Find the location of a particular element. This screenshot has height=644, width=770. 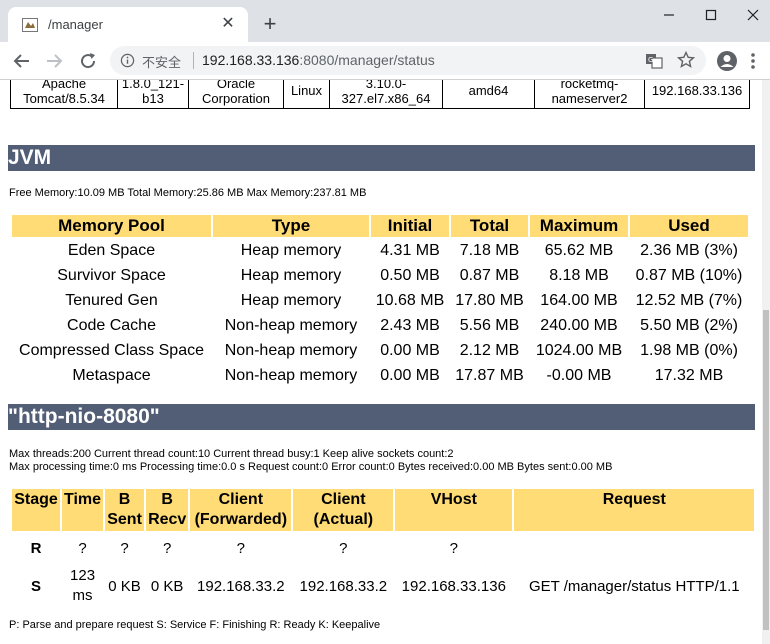

col-stage-label: Stage is located at coordinates (36, 499).